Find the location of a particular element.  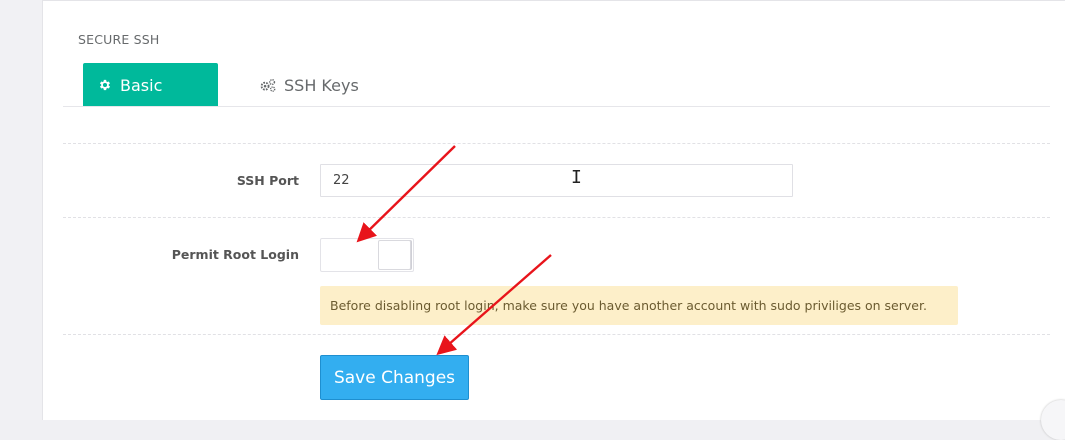

scroll-top-button is located at coordinates (1053, 420).